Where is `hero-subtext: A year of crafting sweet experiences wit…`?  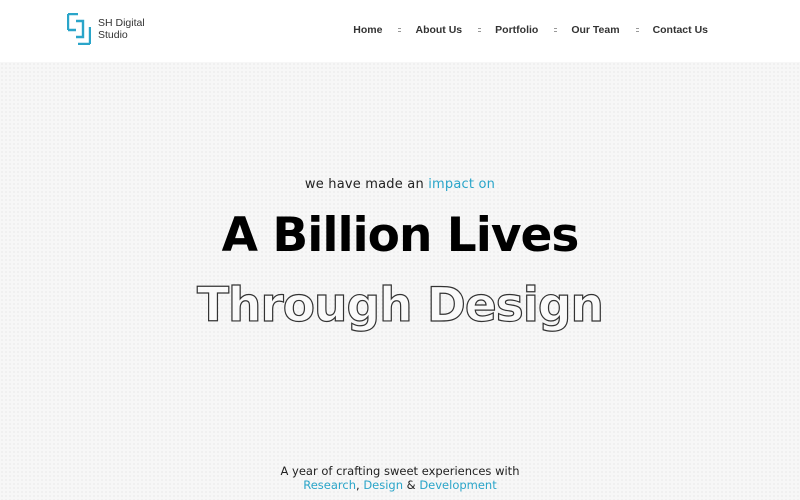 hero-subtext: A year of crafting sweet experiences wit… is located at coordinates (400, 478).